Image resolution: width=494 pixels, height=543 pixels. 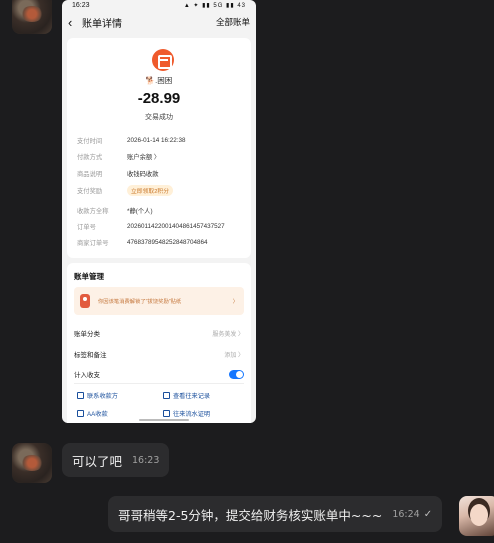 What do you see at coordinates (428, 514) in the screenshot?
I see `read-check-icon: ✓` at bounding box center [428, 514].